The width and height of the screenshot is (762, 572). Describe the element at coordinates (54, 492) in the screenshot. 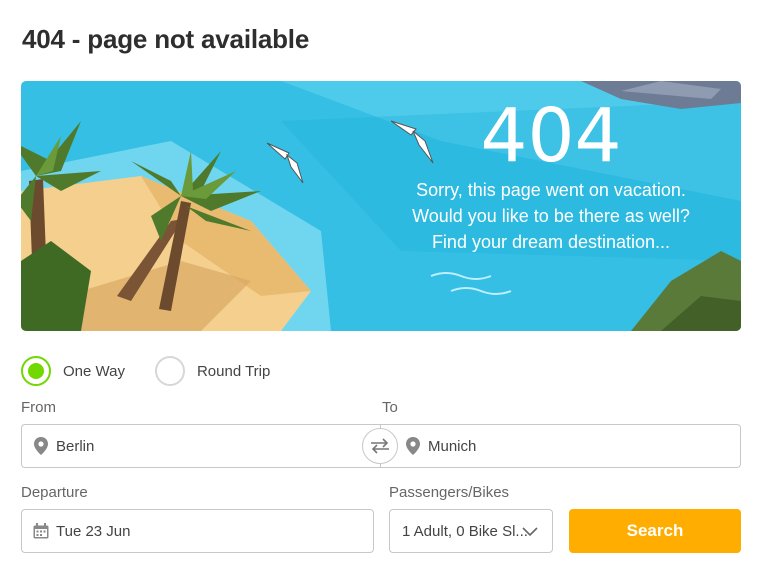

I see `departure-label: Departure` at that location.